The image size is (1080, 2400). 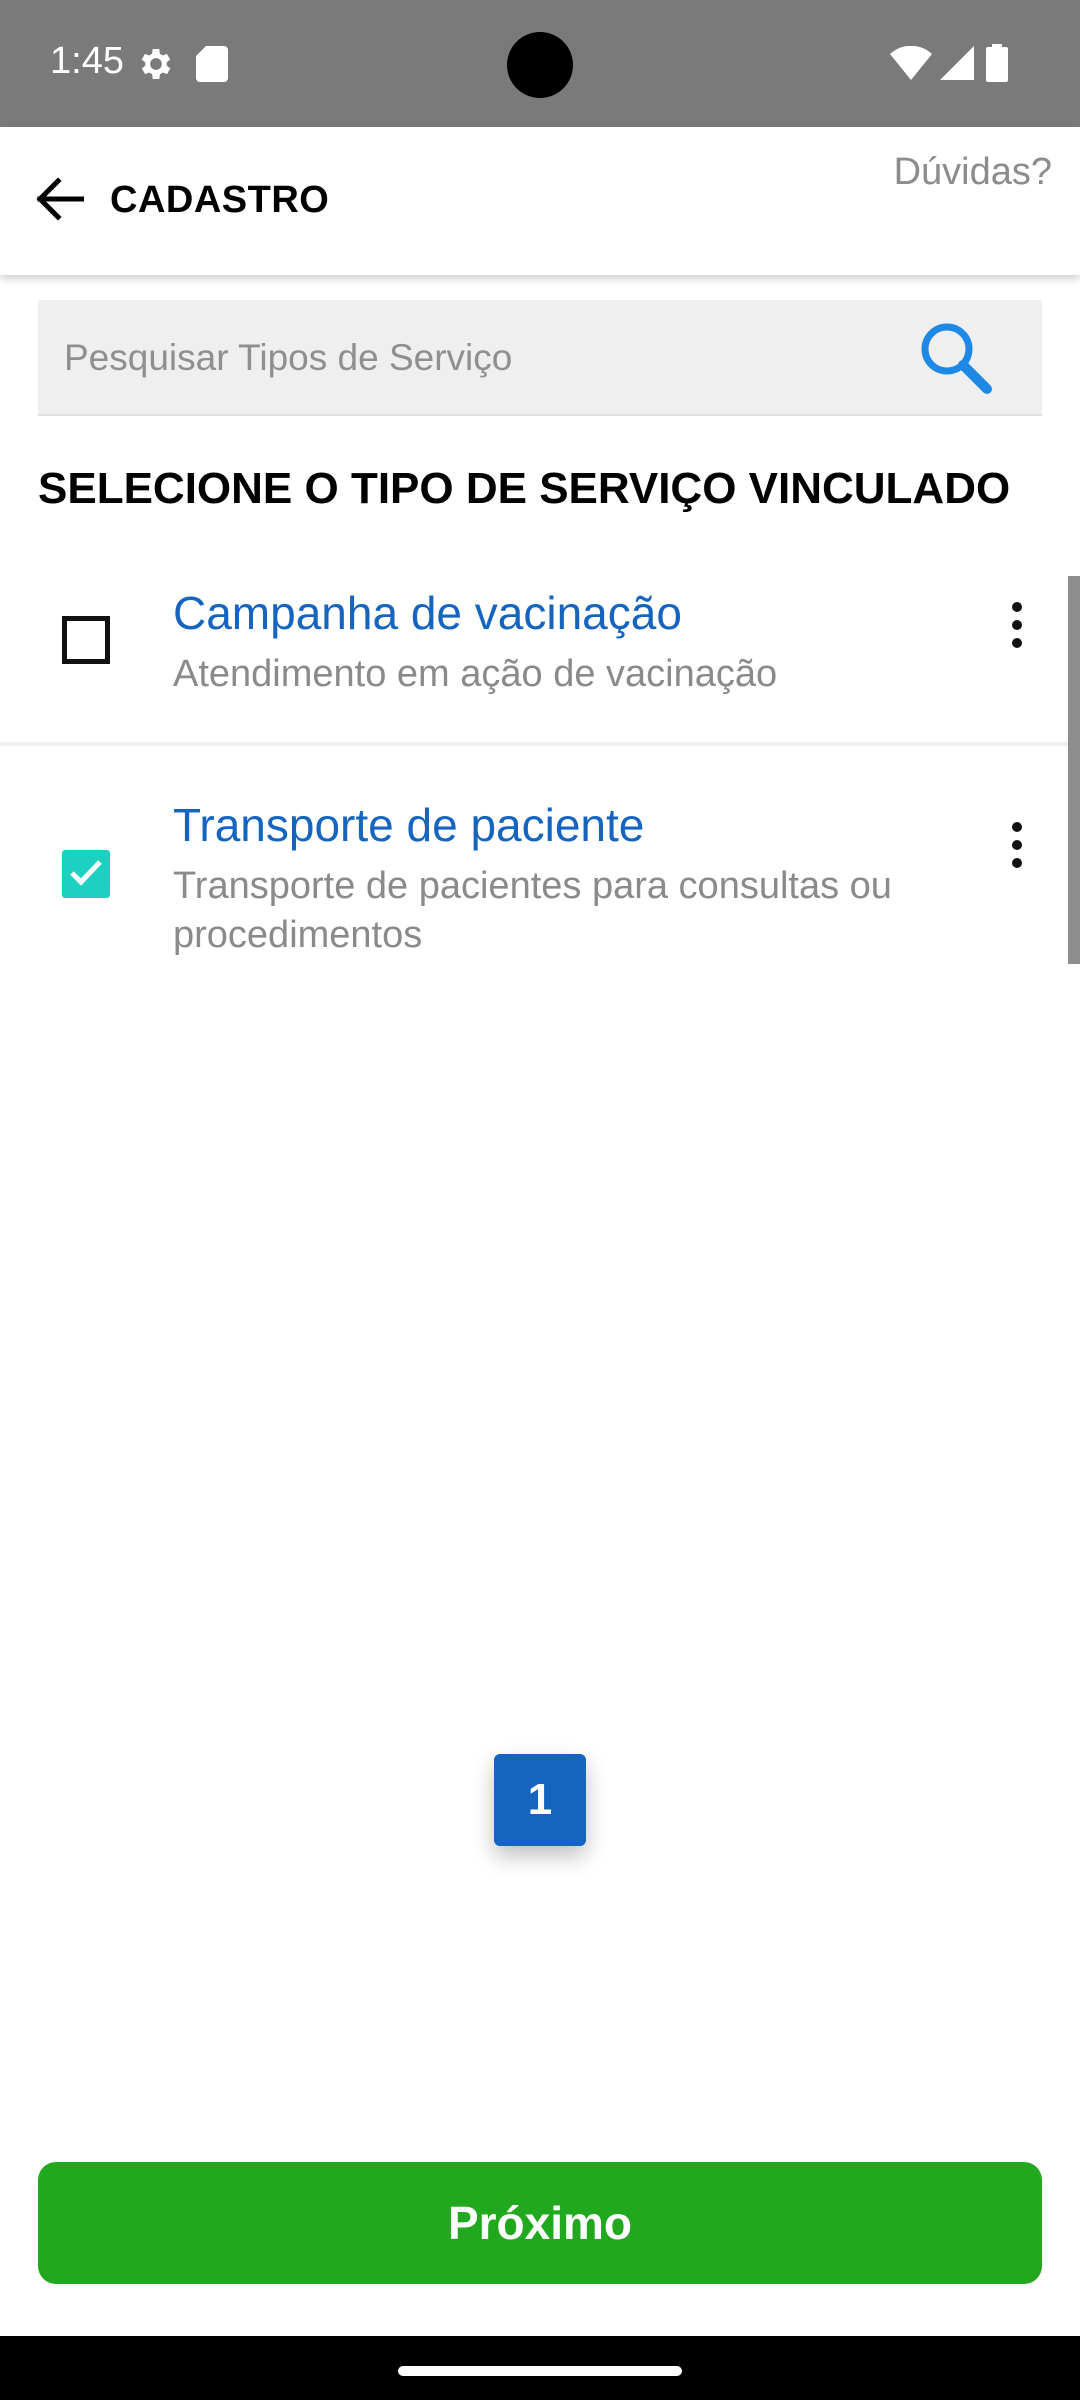 I want to click on system-nav-bar, so click(x=540, y=2368).